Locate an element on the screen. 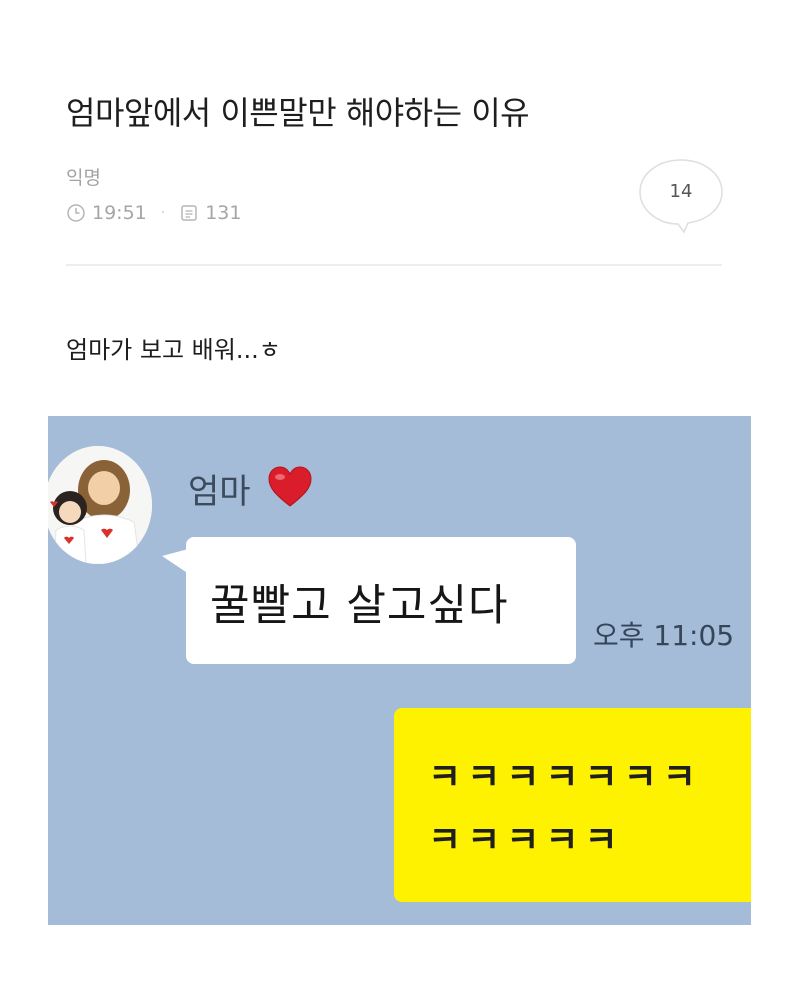  comment-count-button: 14 is located at coordinates (681, 196).